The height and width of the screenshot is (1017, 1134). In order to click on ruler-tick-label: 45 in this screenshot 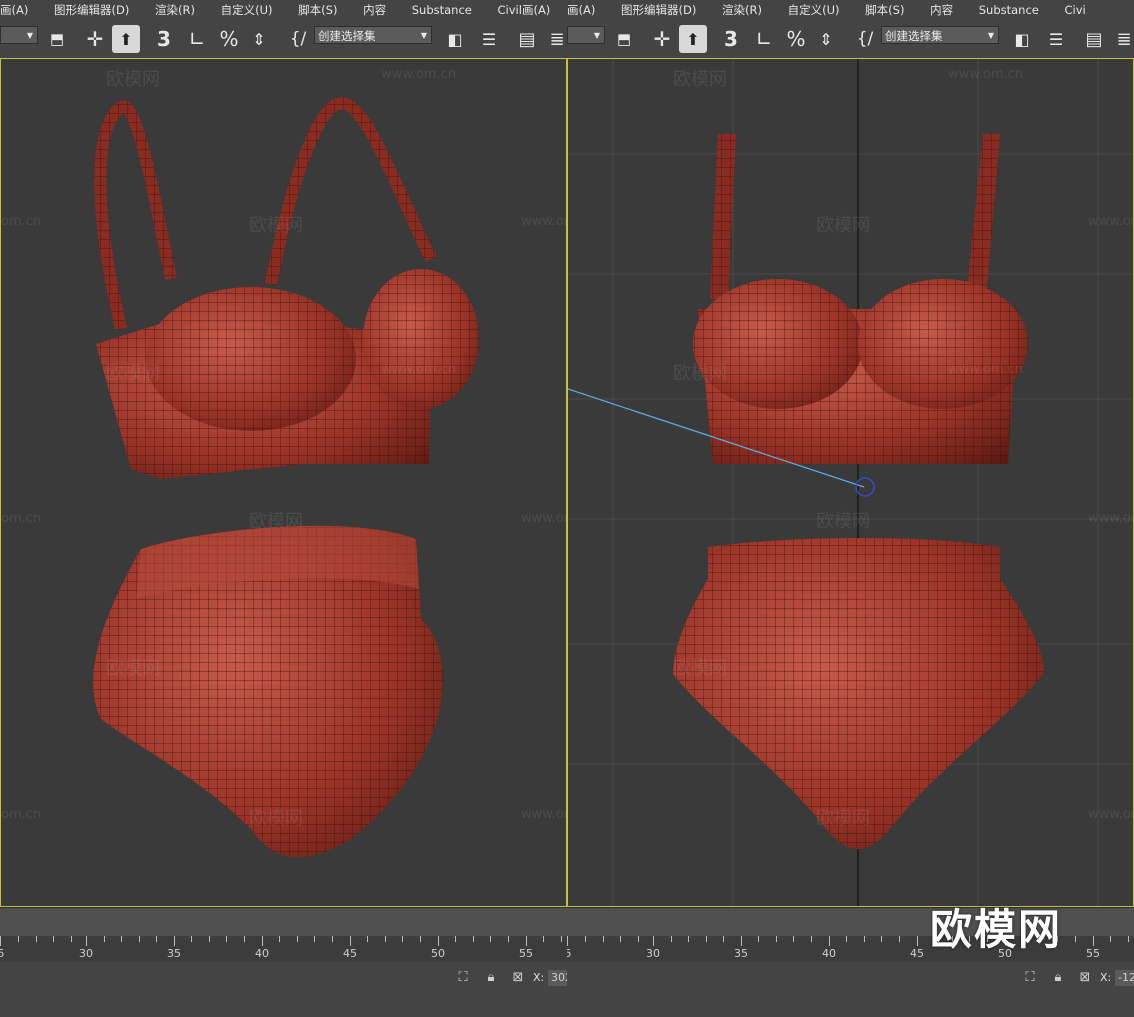, I will do `click(917, 953)`.